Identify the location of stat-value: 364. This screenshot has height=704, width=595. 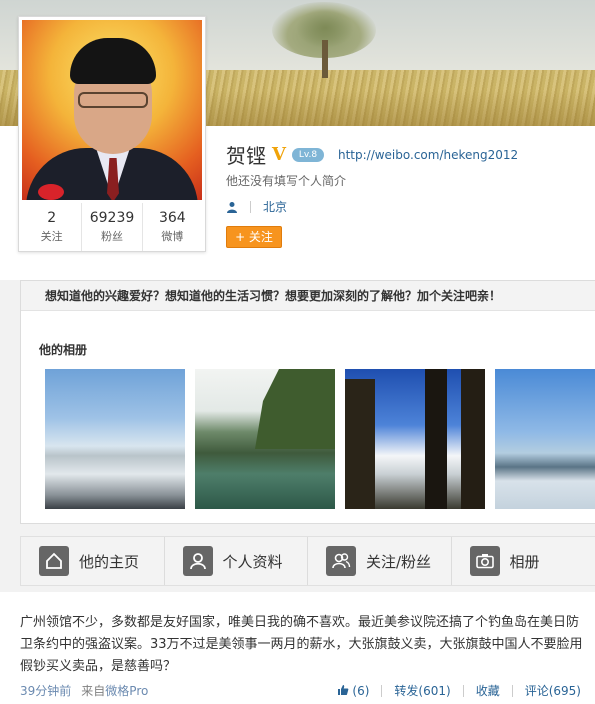
(172, 218).